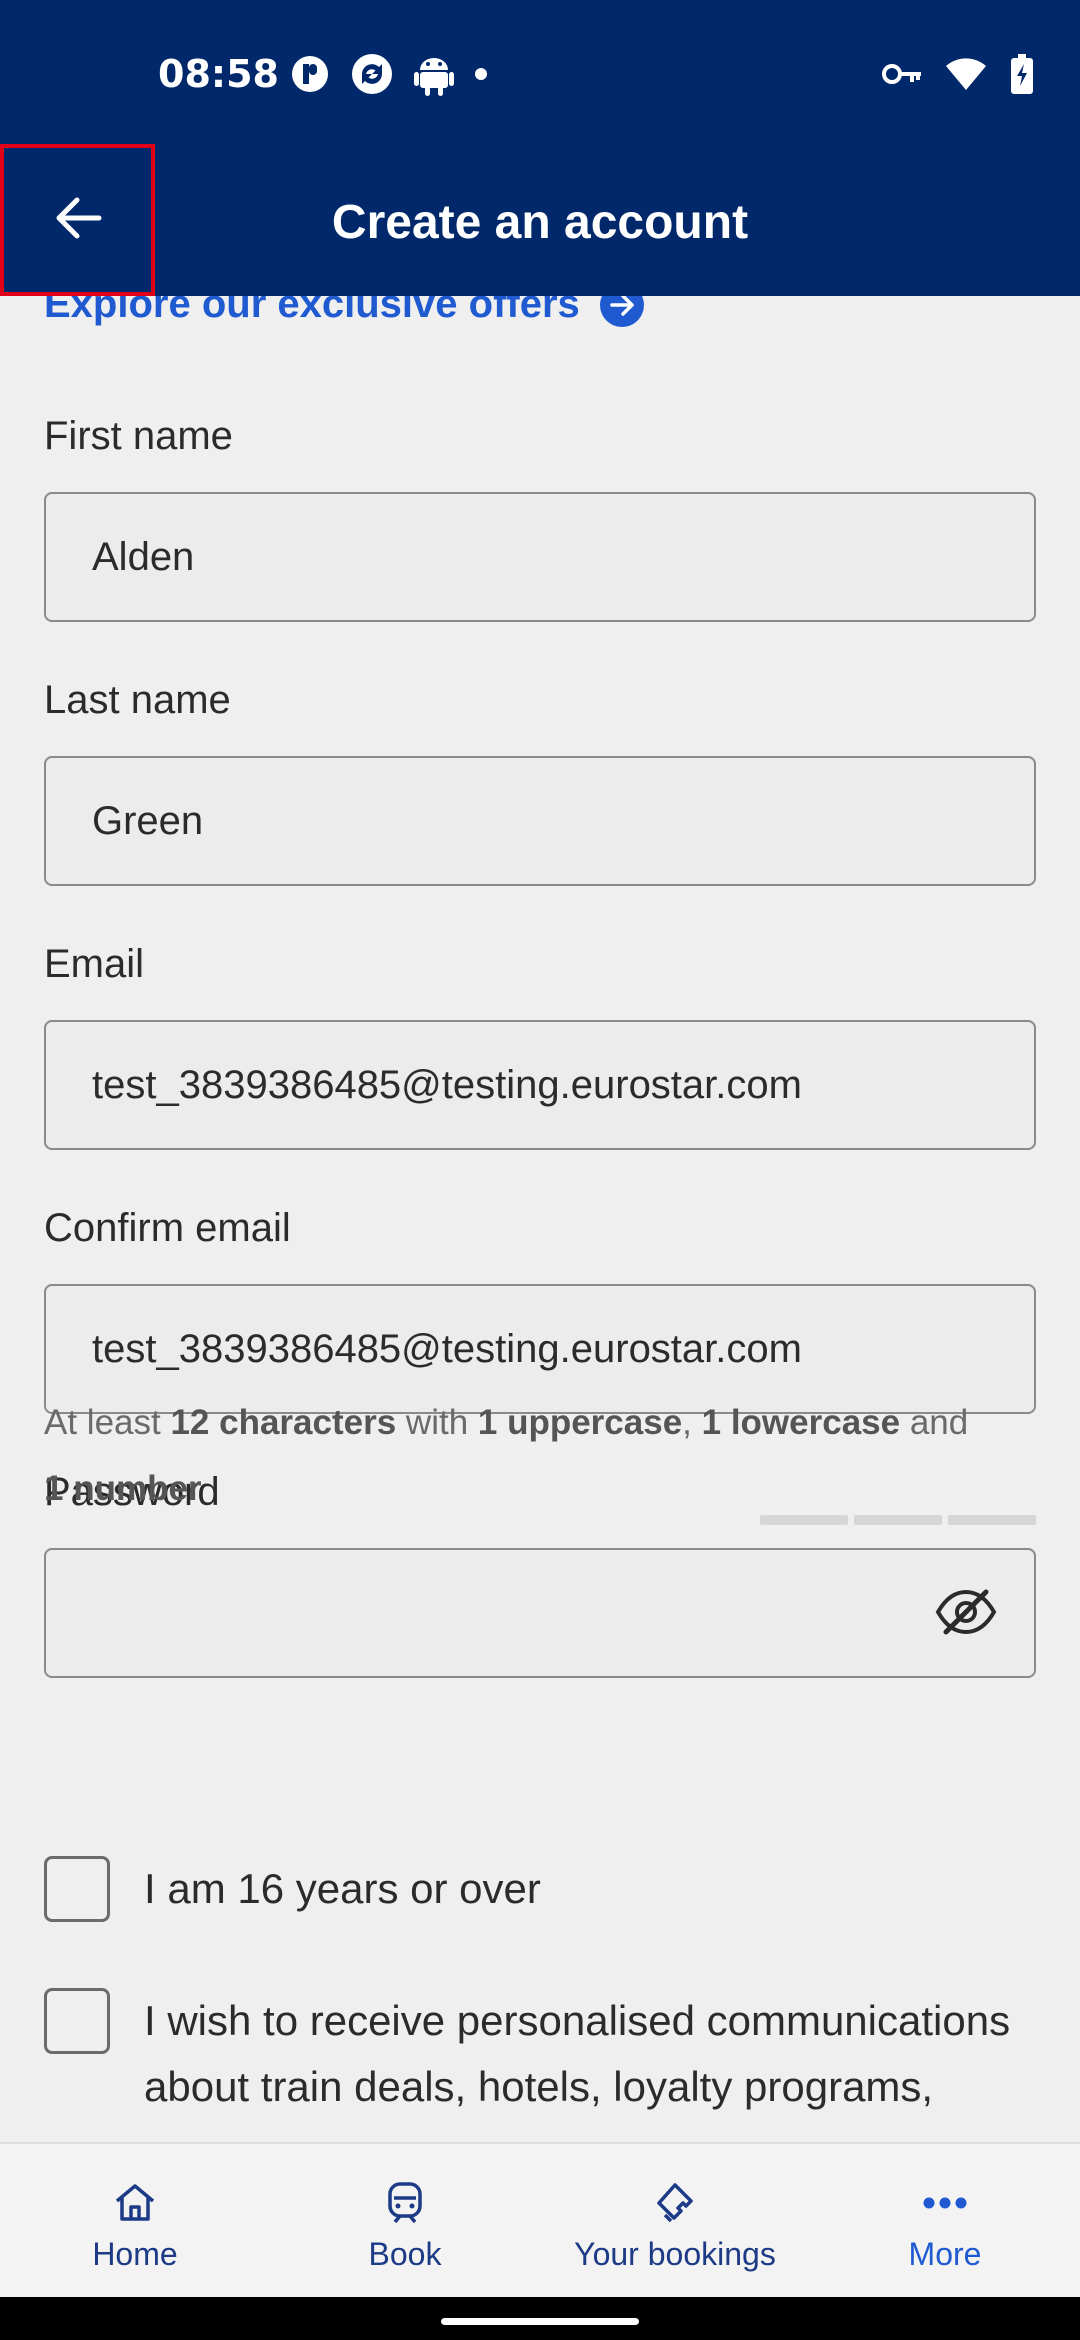  I want to click on bottom-navigation: Home Book Your bookings More, so click(540, 2219).